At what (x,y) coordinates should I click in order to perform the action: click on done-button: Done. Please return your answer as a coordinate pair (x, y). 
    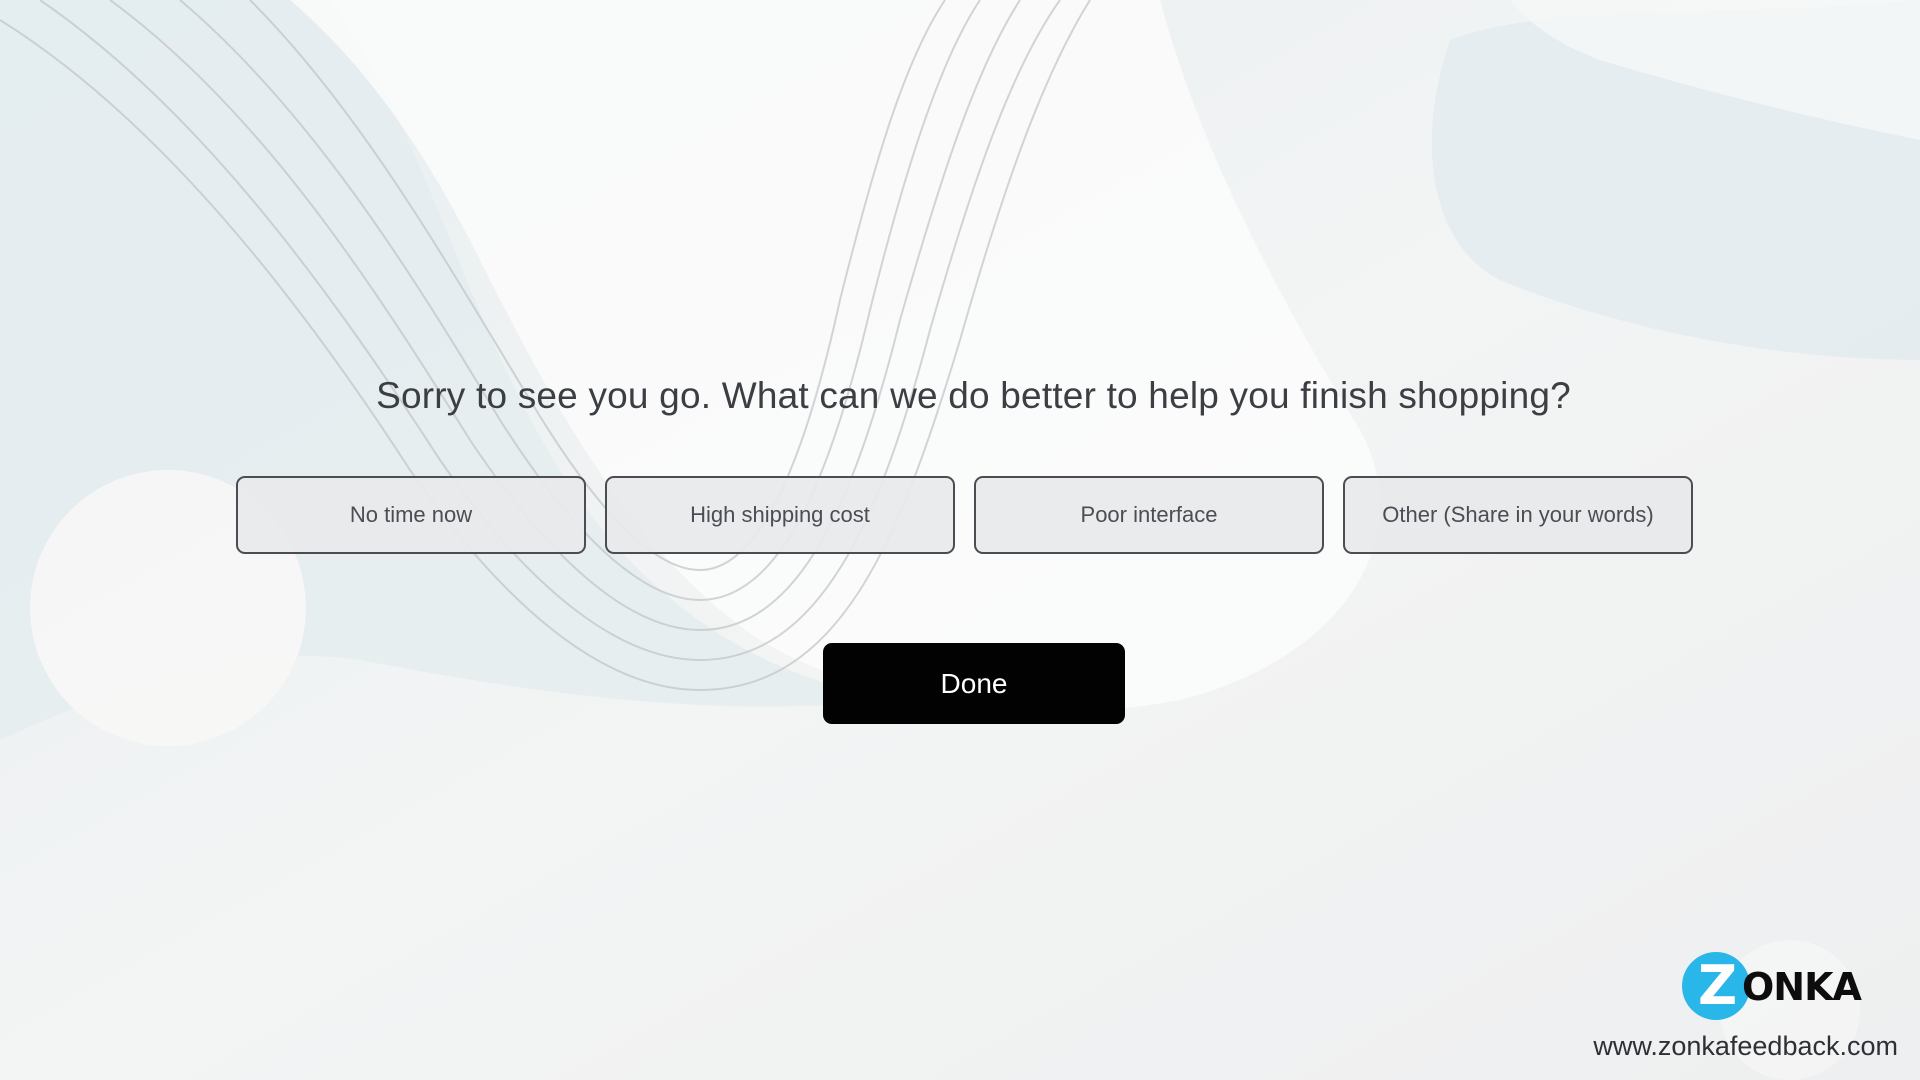
    Looking at the image, I should click on (974, 683).